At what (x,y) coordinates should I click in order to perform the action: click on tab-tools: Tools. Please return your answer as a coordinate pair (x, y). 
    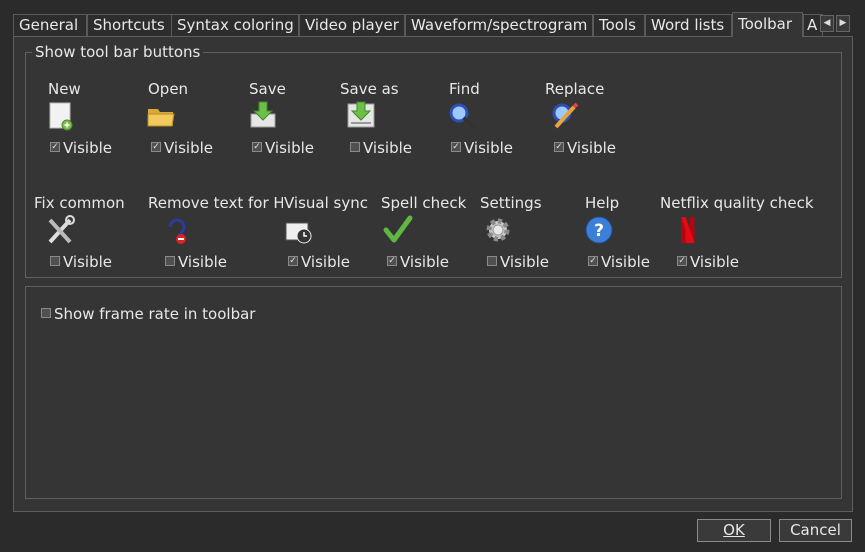
    Looking at the image, I should click on (619, 25).